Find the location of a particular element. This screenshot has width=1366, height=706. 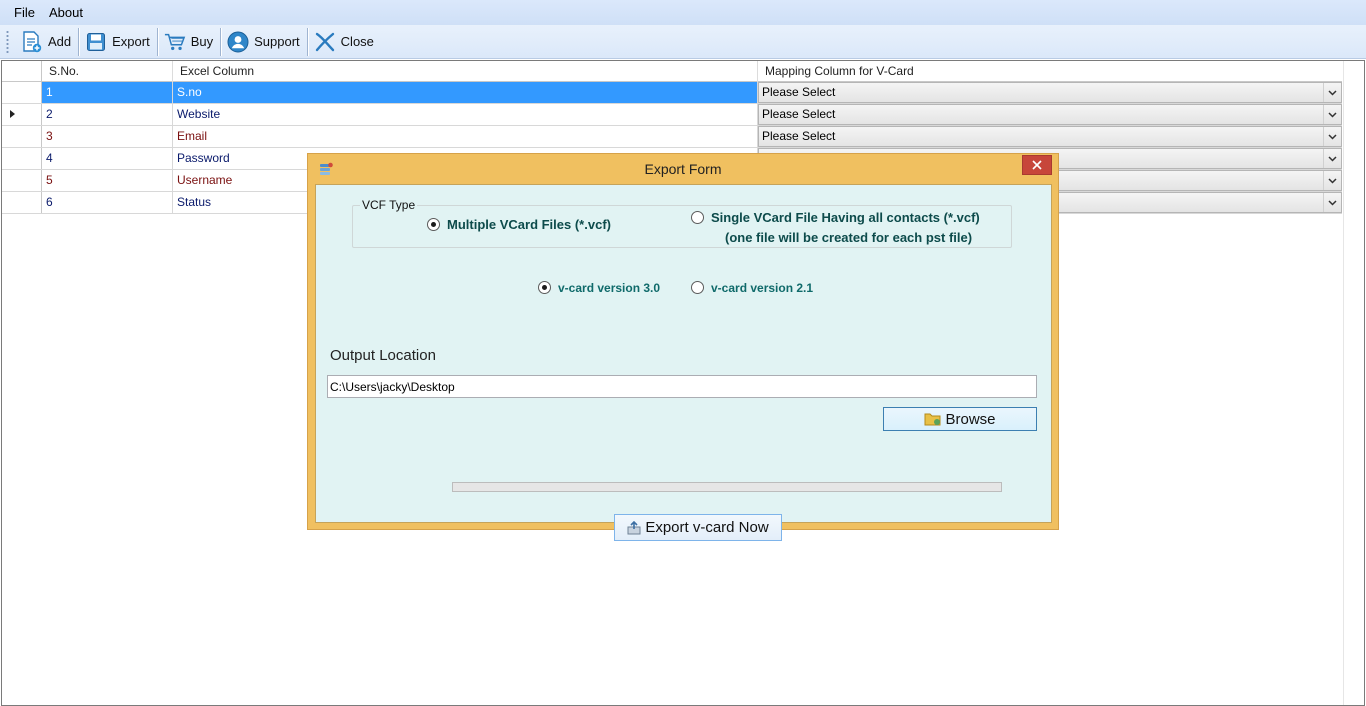

cell-excel-column: S.no is located at coordinates (465, 92).